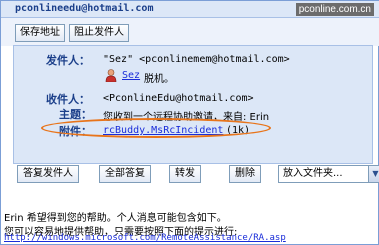  What do you see at coordinates (163, 130) in the screenshot?
I see `attachment-link: rcBuddy.MsRcIncident` at bounding box center [163, 130].